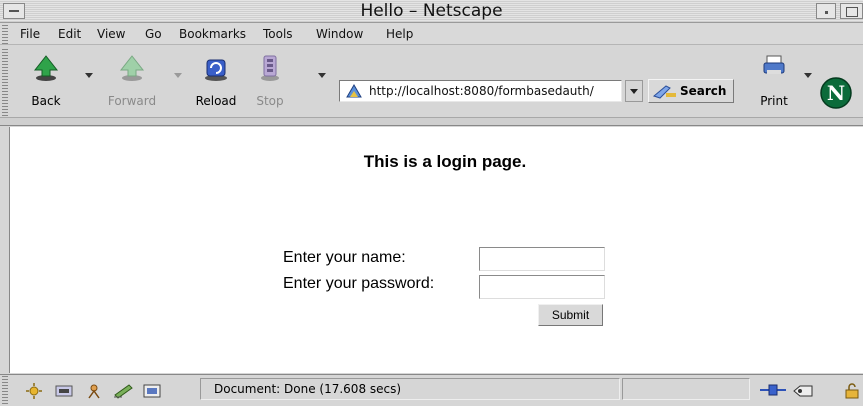 This screenshot has width=863, height=406. What do you see at coordinates (308, 389) in the screenshot?
I see `status-text: Document: Done (17.608 secs)` at bounding box center [308, 389].